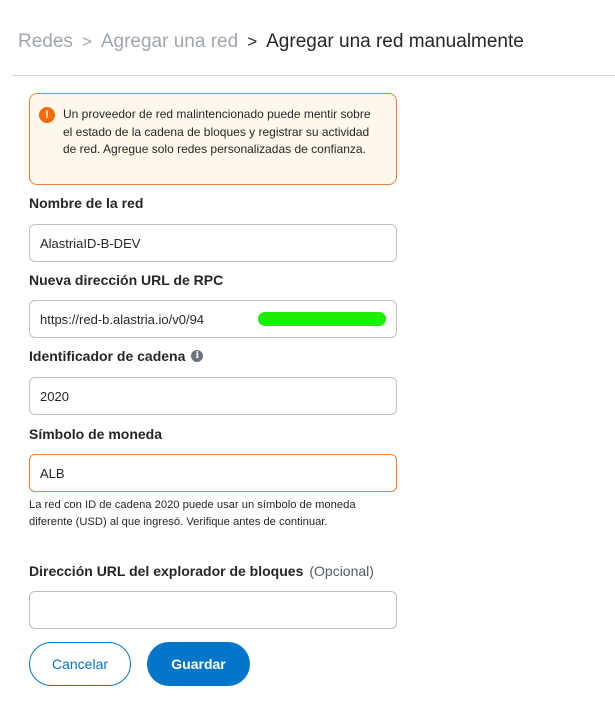 This screenshot has width=615, height=722. I want to click on rpc-url-label: Nueva dirección URL de RPC, so click(126, 280).